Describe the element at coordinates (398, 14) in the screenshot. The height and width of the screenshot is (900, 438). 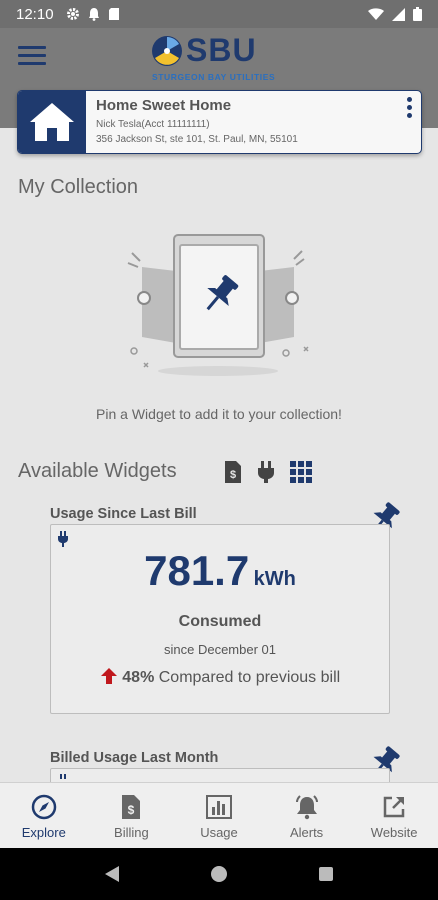
I see `signal-icon` at that location.